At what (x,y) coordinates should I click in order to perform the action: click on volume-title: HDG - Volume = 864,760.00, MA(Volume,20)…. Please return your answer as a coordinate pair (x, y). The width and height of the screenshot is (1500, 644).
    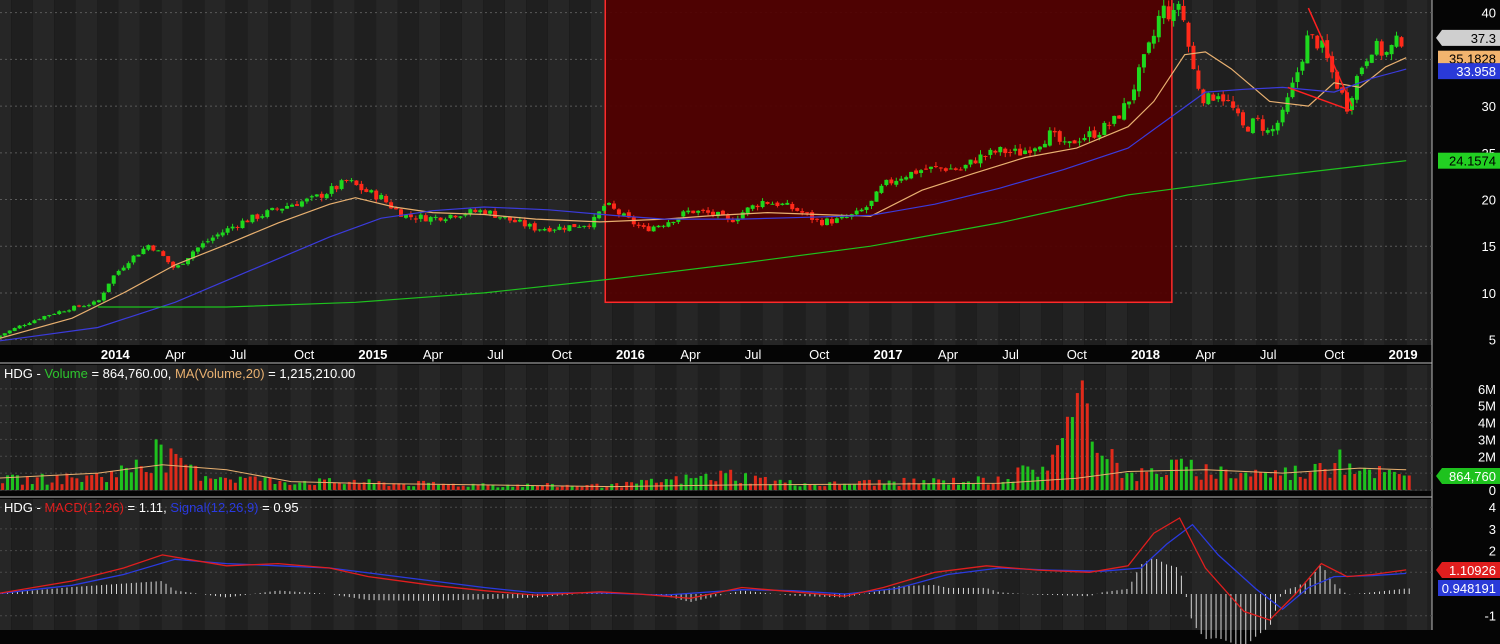
    Looking at the image, I should click on (179, 373).